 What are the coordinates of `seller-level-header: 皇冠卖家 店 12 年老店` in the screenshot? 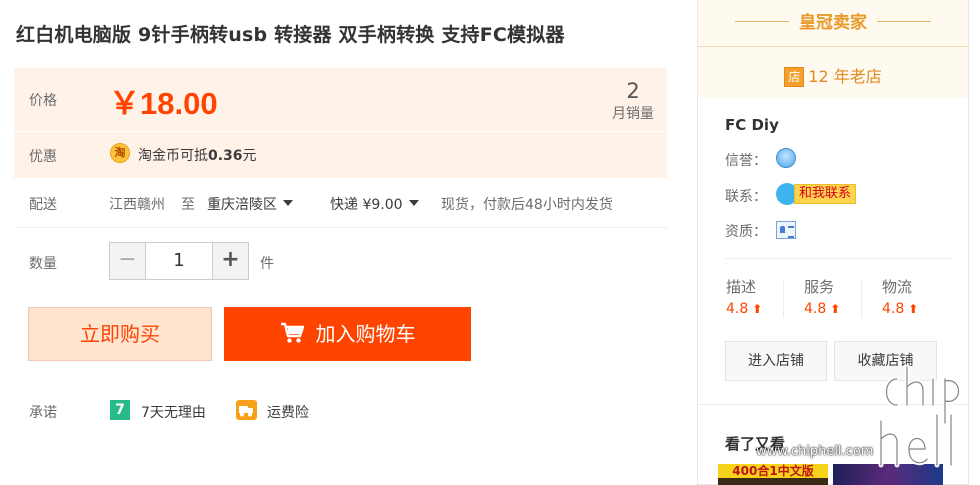 It's located at (833, 49).